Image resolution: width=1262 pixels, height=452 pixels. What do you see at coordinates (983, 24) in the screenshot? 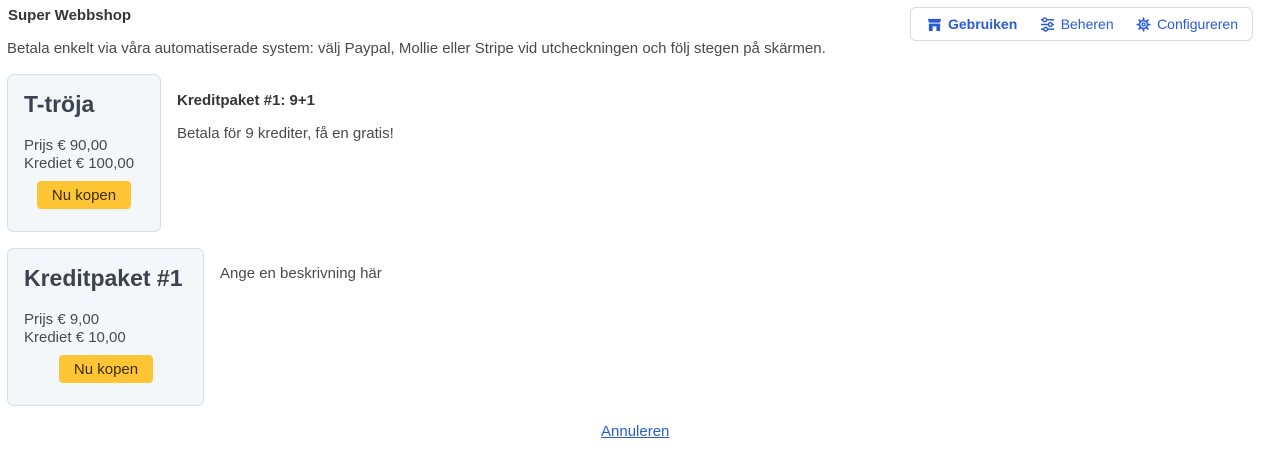
I see `tab-gebruiken-label: Gebruiken` at bounding box center [983, 24].